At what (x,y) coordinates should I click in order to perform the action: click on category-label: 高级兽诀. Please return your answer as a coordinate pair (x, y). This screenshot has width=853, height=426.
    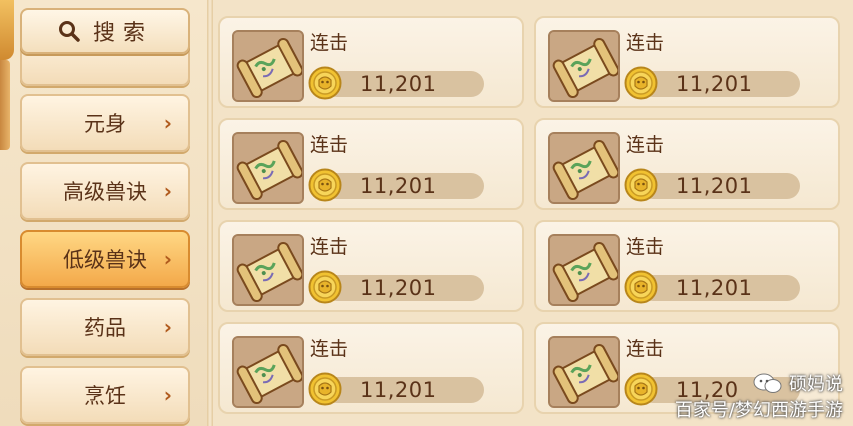
    Looking at the image, I should click on (105, 192).